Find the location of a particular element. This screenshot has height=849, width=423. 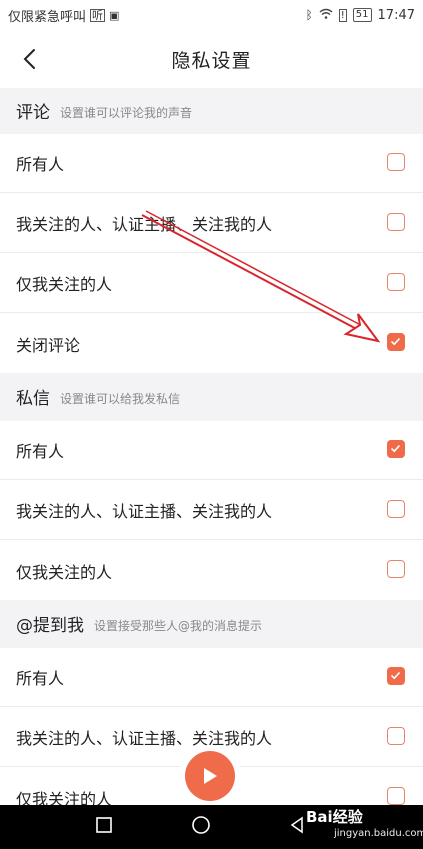

option-label: 关闭评论 is located at coordinates (48, 345).